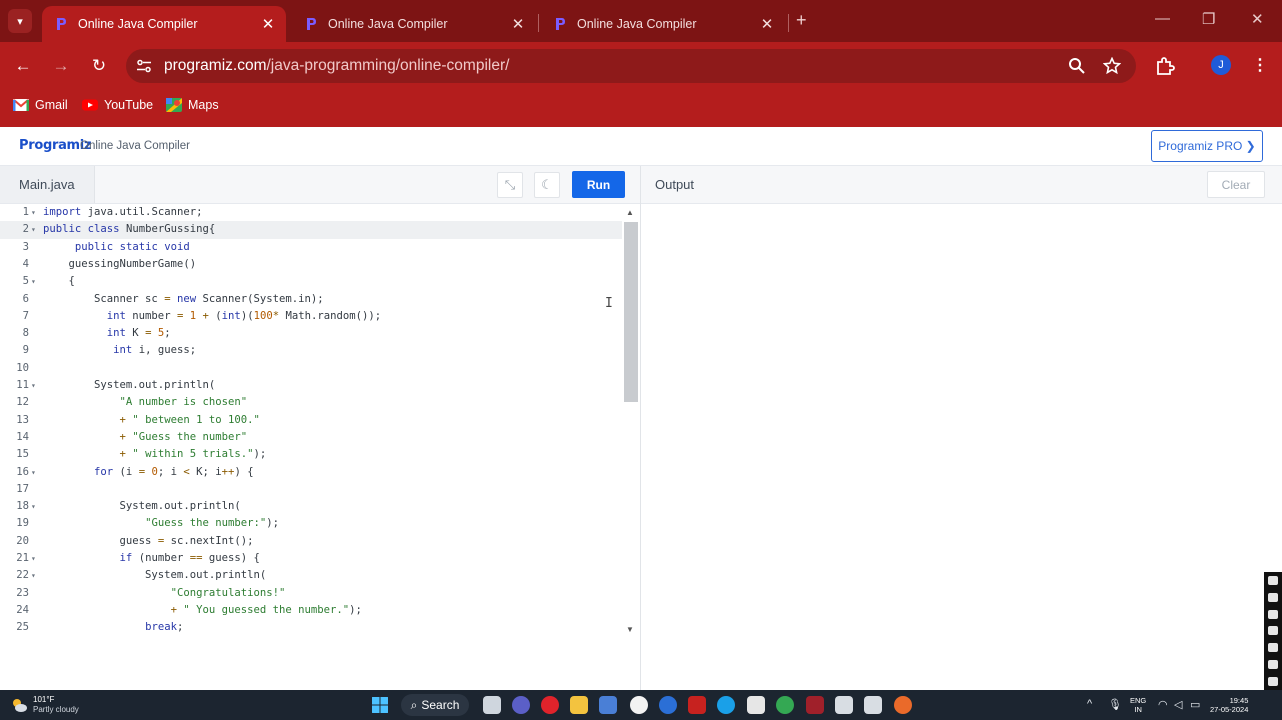 The image size is (1282, 720). Describe the element at coordinates (311, 402) in the screenshot. I see `code-line: 12 "A number is chosen"` at that location.